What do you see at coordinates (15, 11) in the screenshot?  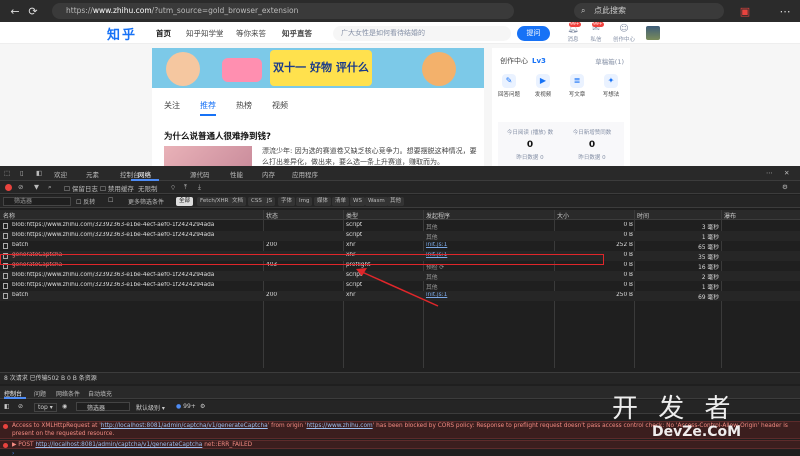 I see `back-icon: ←` at bounding box center [15, 11].